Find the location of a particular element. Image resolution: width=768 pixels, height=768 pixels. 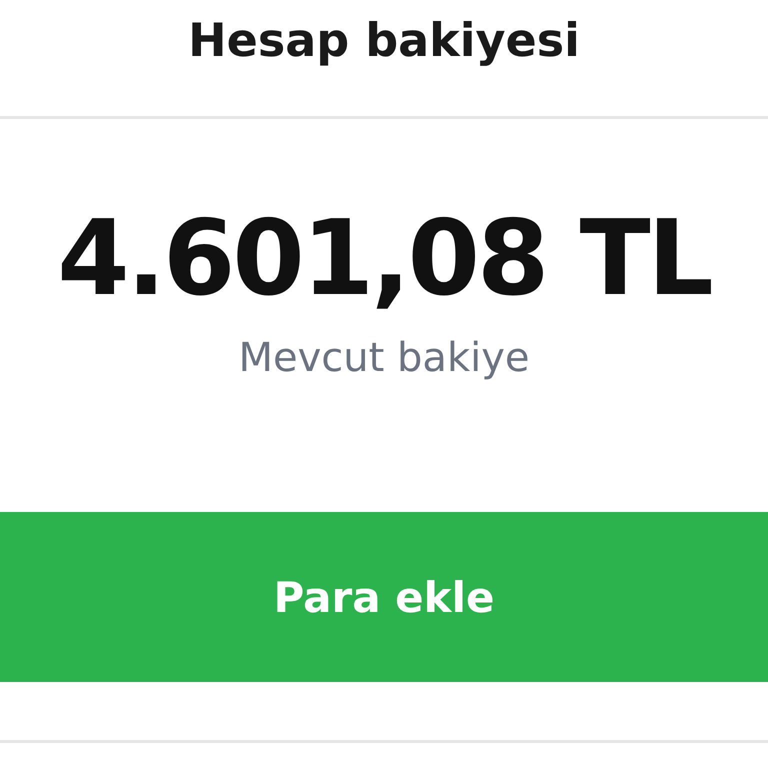

page-title: Hesap bakiyesi is located at coordinates (384, 40).